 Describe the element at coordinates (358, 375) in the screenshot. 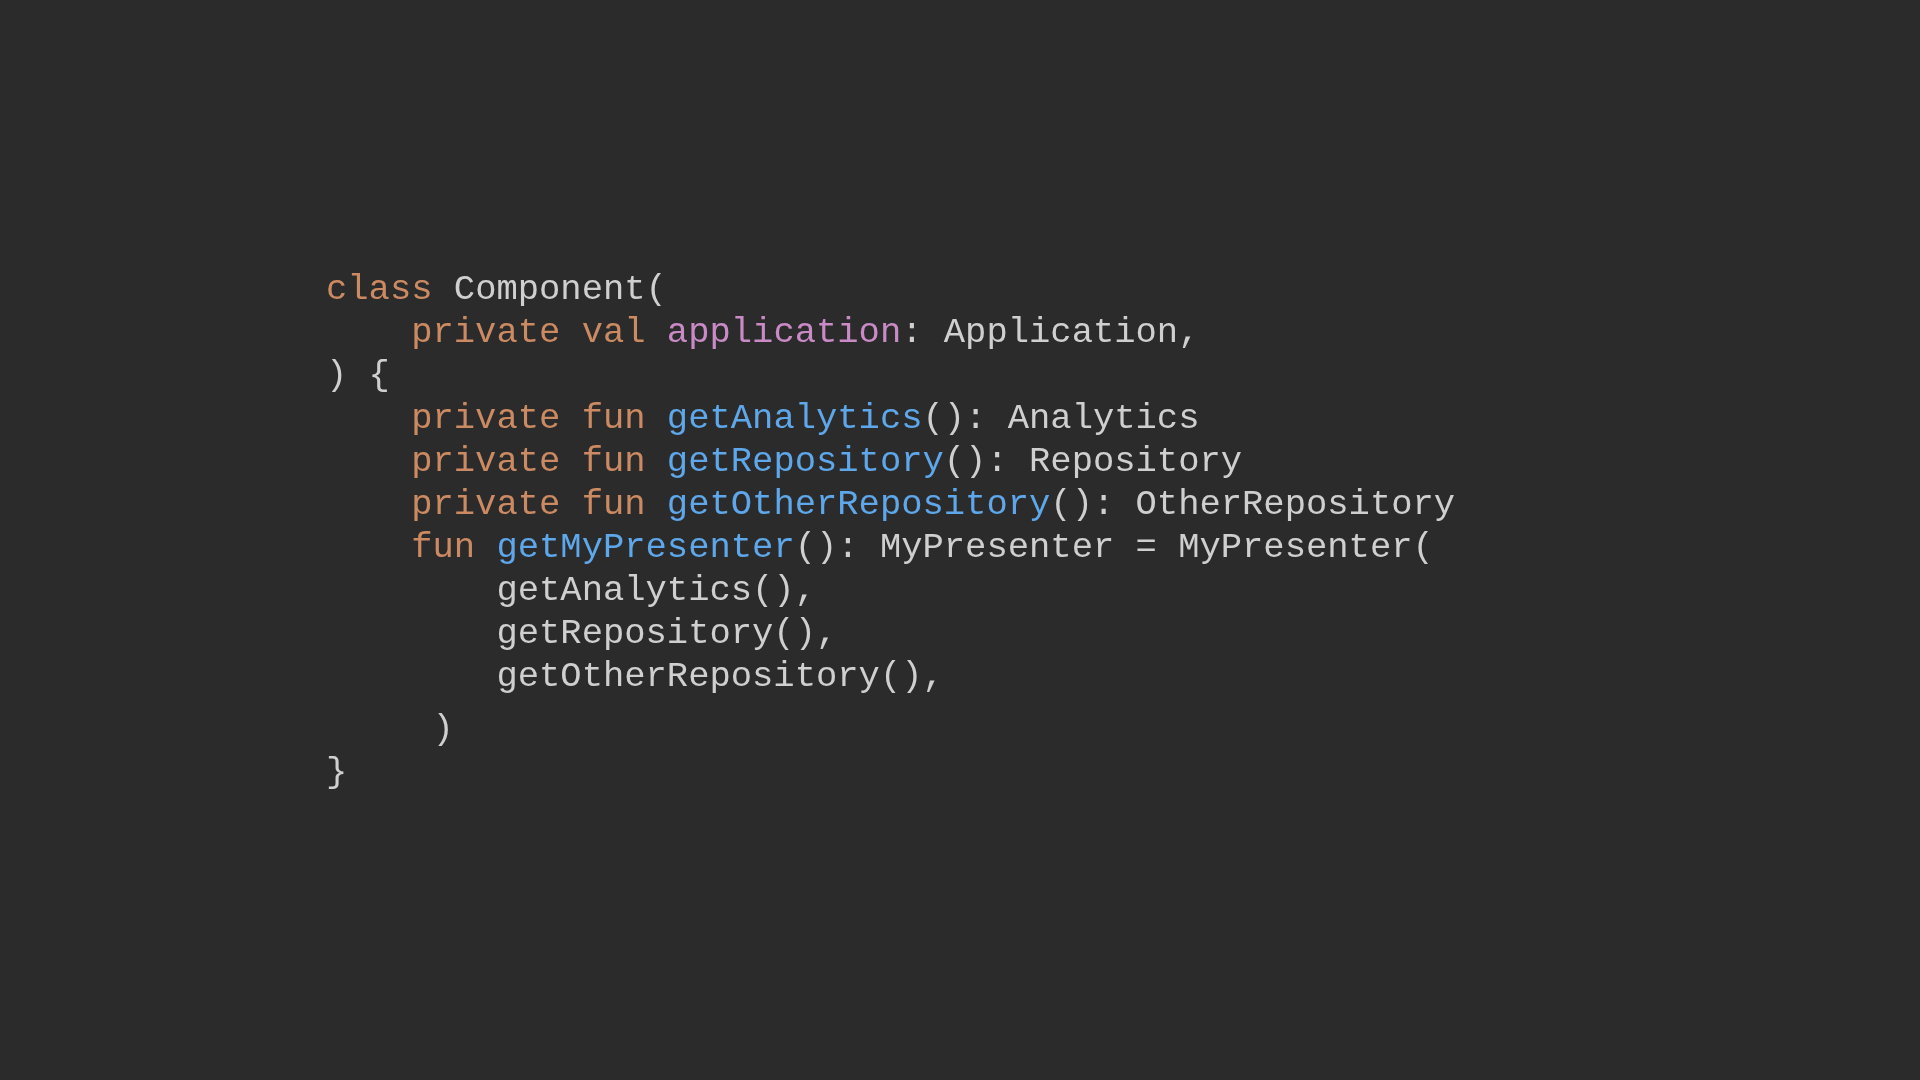

I see `code-line: ) {` at that location.